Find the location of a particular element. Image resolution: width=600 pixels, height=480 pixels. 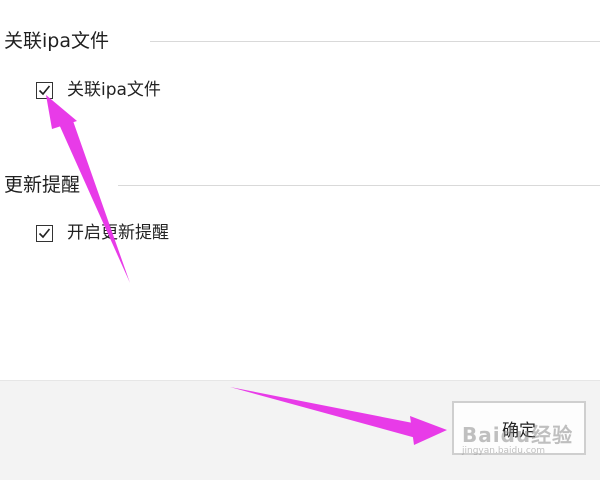

section-header-update: 更新提醒 is located at coordinates (300, 185).